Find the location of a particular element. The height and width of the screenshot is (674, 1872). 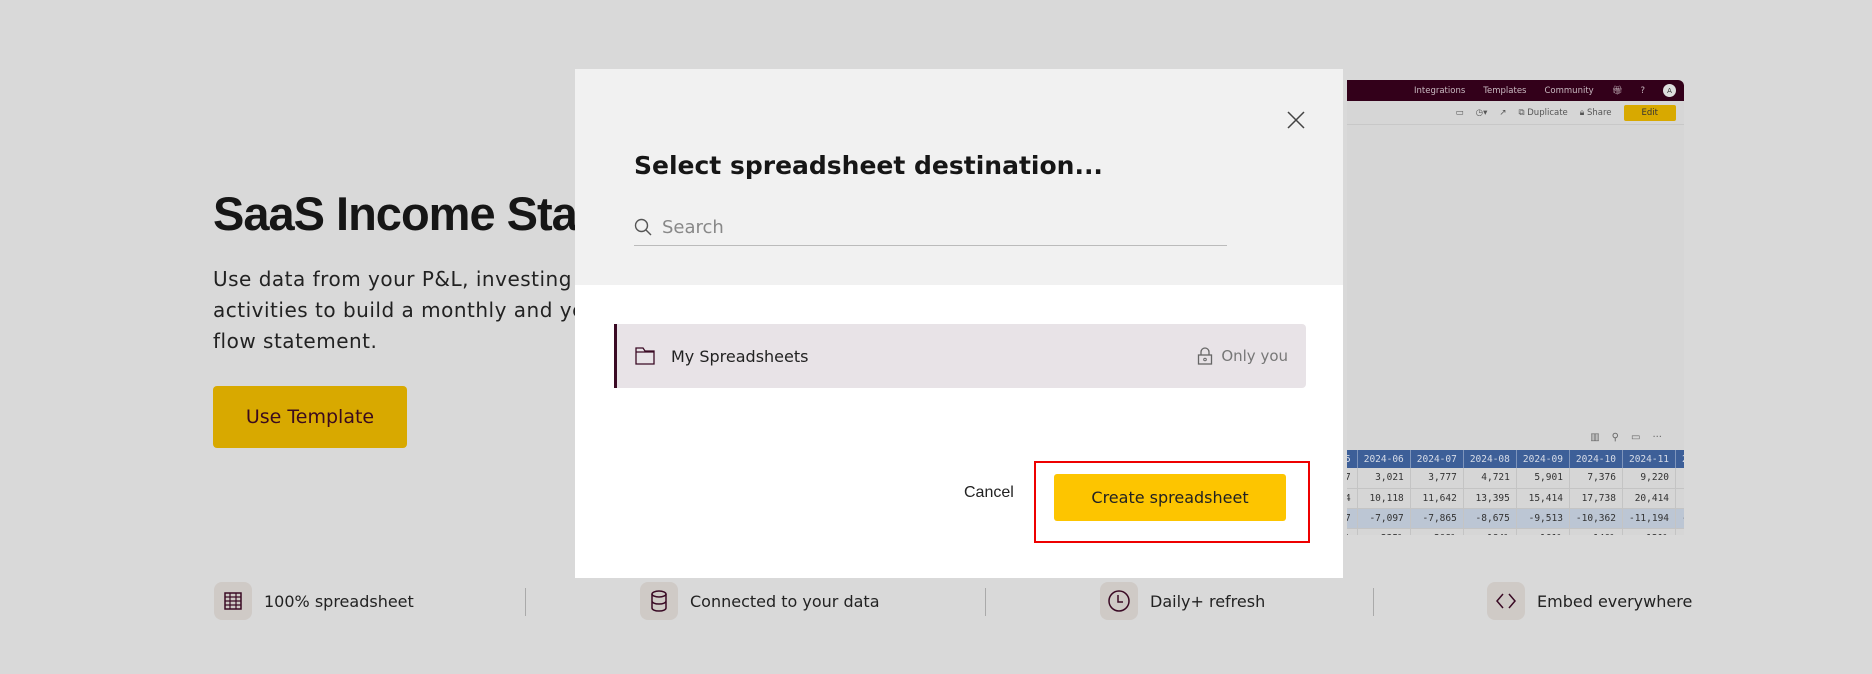

column-header: 2024-07 is located at coordinates (1437, 459).